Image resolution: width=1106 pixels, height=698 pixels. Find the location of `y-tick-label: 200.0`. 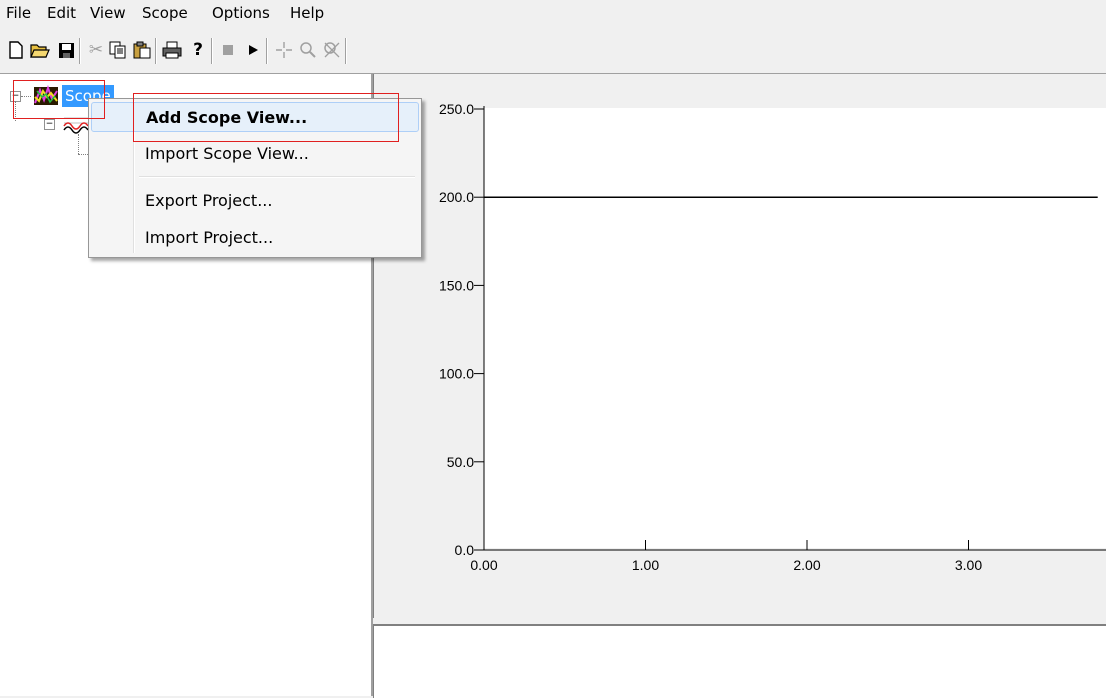

y-tick-label: 200.0 is located at coordinates (456, 197).